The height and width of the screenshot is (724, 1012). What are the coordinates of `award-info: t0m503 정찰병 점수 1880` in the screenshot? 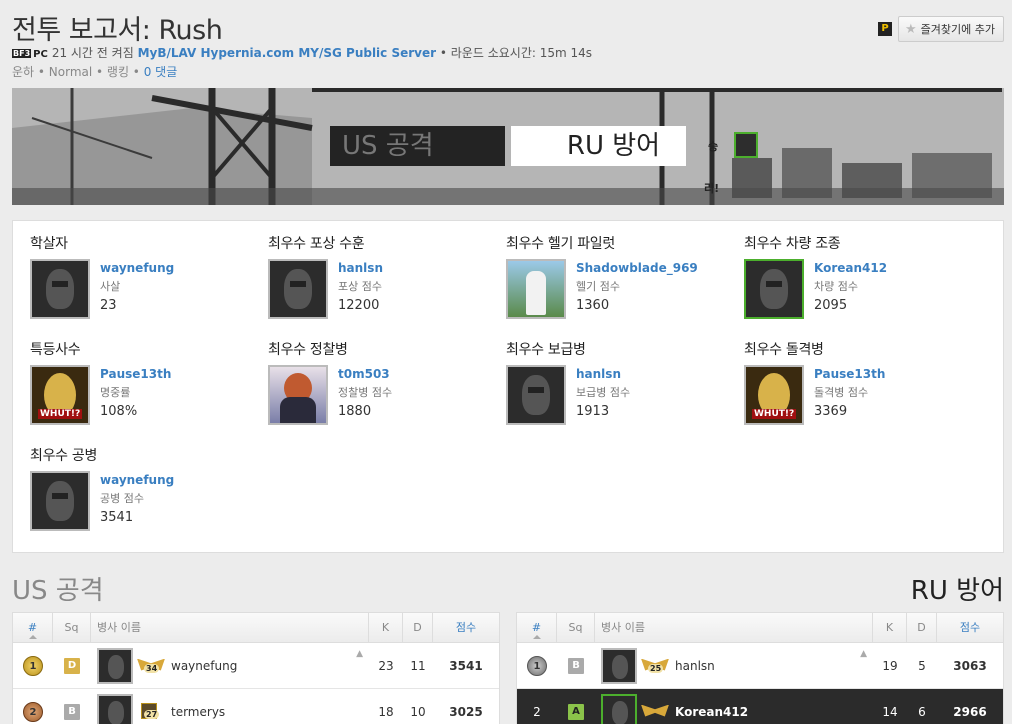 It's located at (365, 395).